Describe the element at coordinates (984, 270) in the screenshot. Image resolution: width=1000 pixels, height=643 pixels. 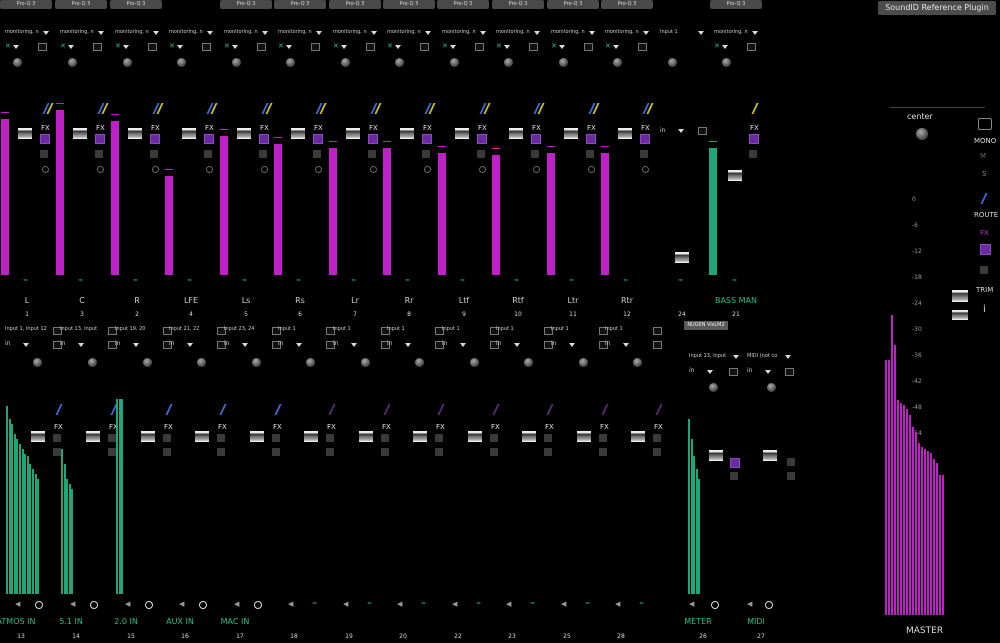
I see `master-trim-box` at that location.